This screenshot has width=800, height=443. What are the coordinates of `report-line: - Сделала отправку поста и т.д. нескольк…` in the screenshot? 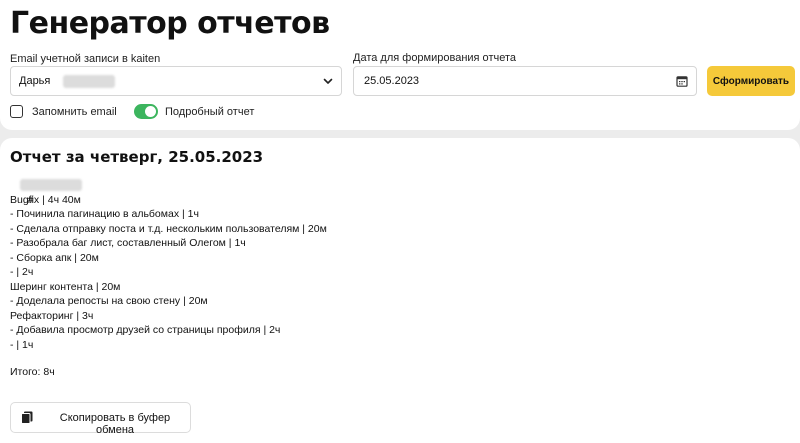 It's located at (168, 228).